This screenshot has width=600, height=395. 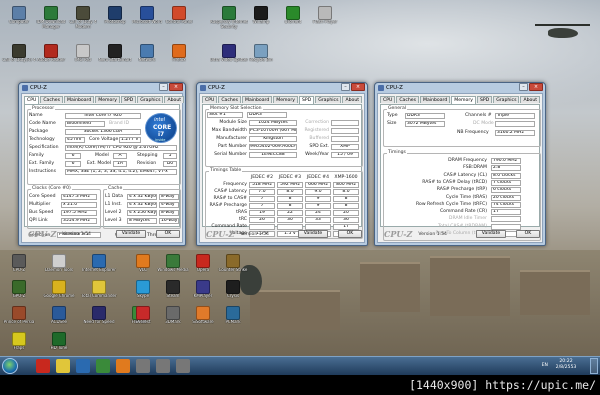 I want to click on desktop-icon: Nero StartSmart, so click(x=115, y=57).